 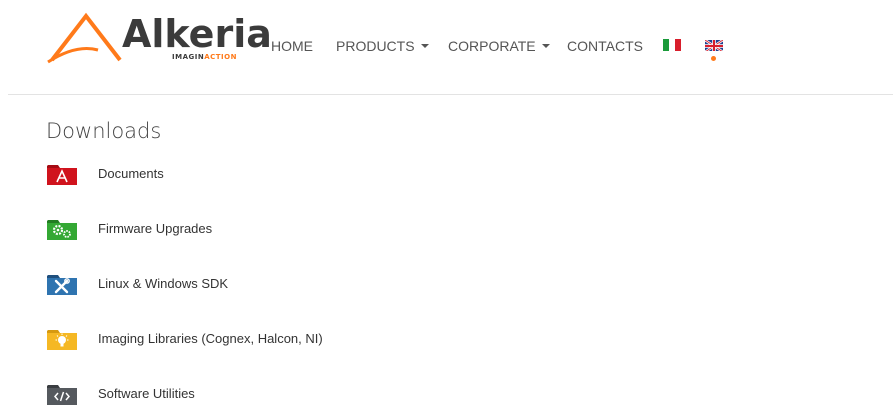 What do you see at coordinates (62, 395) in the screenshot?
I see `code-icon` at bounding box center [62, 395].